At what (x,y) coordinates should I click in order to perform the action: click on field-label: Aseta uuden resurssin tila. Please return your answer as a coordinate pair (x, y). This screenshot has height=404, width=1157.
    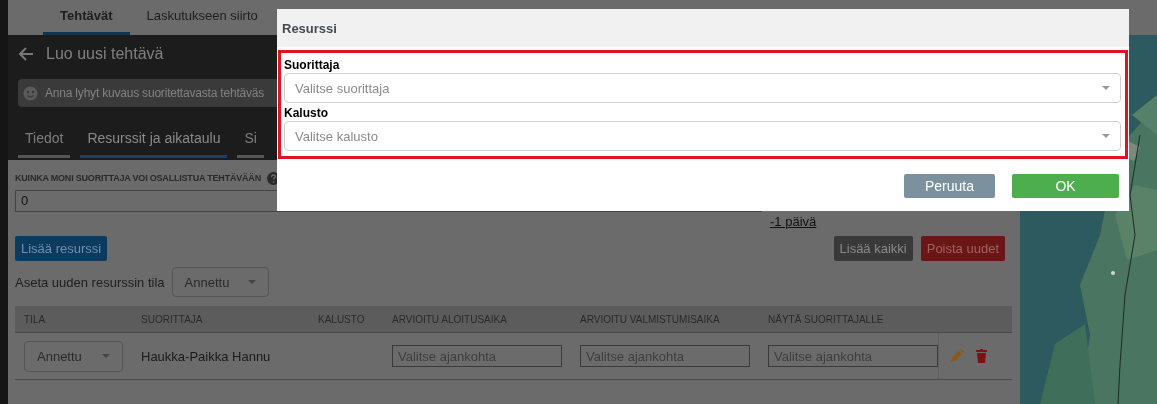
    Looking at the image, I should click on (90, 282).